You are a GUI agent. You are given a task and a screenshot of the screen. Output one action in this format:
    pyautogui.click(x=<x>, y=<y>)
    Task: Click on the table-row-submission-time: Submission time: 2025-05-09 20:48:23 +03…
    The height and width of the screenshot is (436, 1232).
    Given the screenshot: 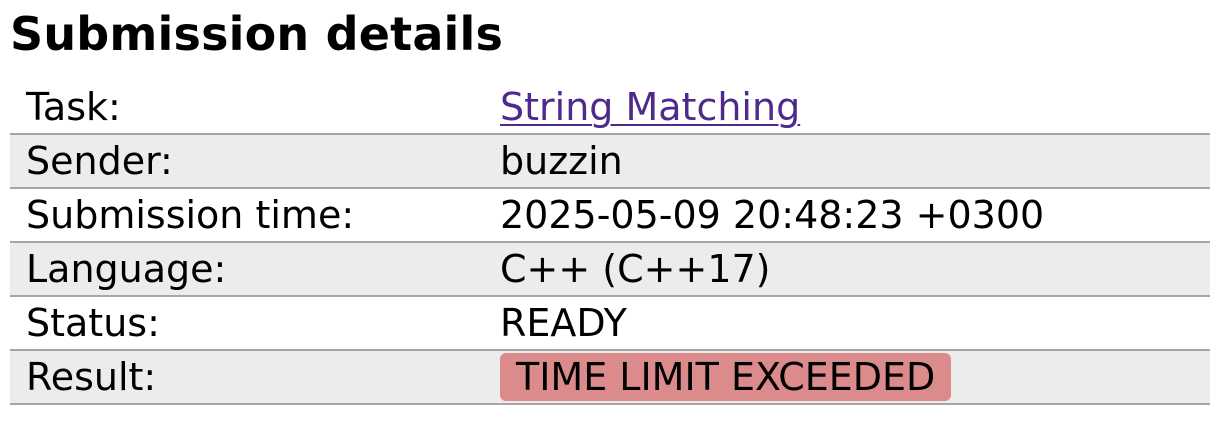 What is the action you would take?
    pyautogui.click(x=610, y=215)
    